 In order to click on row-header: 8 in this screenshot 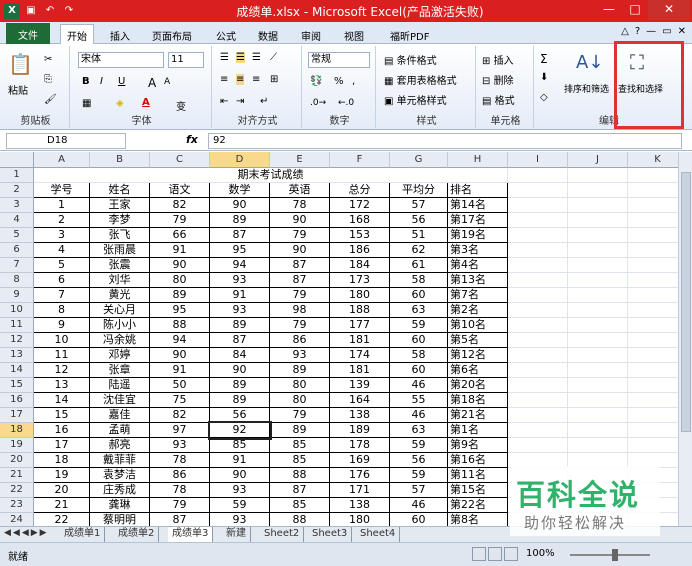, I will do `click(17, 280)`.